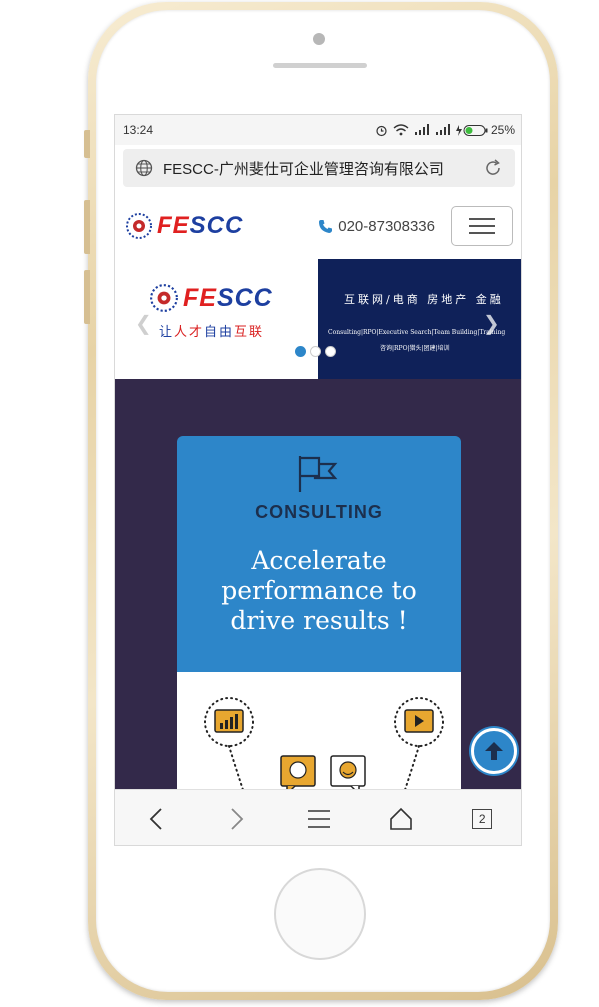  Describe the element at coordinates (319, 512) in the screenshot. I see `card-label: CONSULTING` at that location.